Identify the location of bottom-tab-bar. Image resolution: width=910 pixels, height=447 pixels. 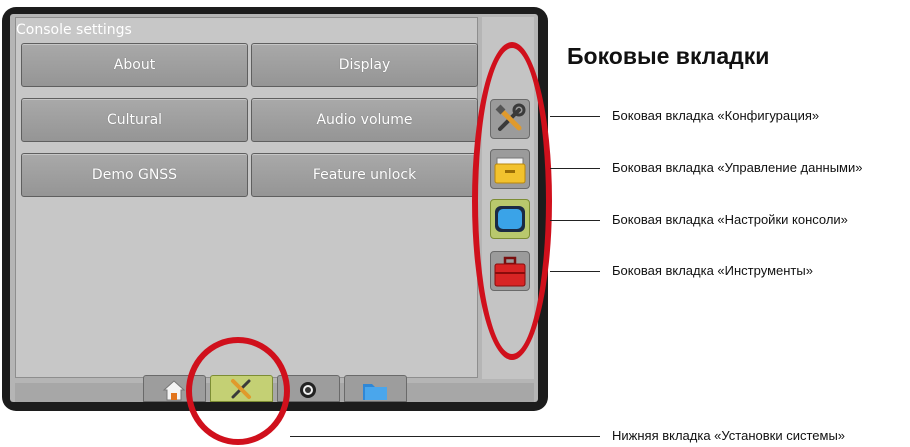
(274, 392).